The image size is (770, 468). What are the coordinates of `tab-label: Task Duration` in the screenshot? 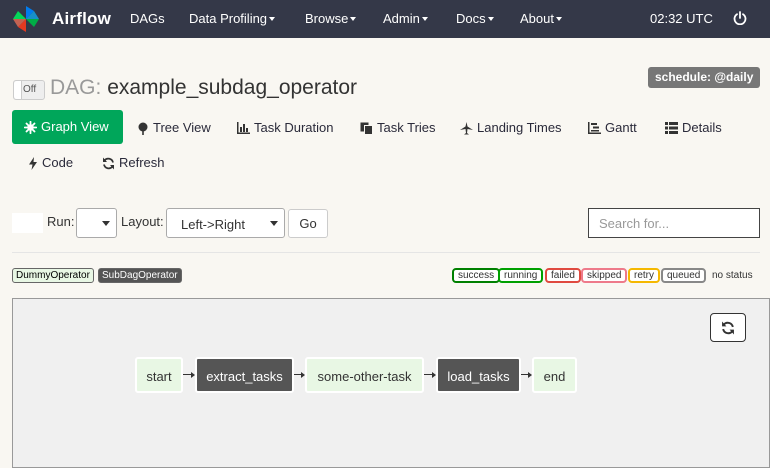 It's located at (294, 127).